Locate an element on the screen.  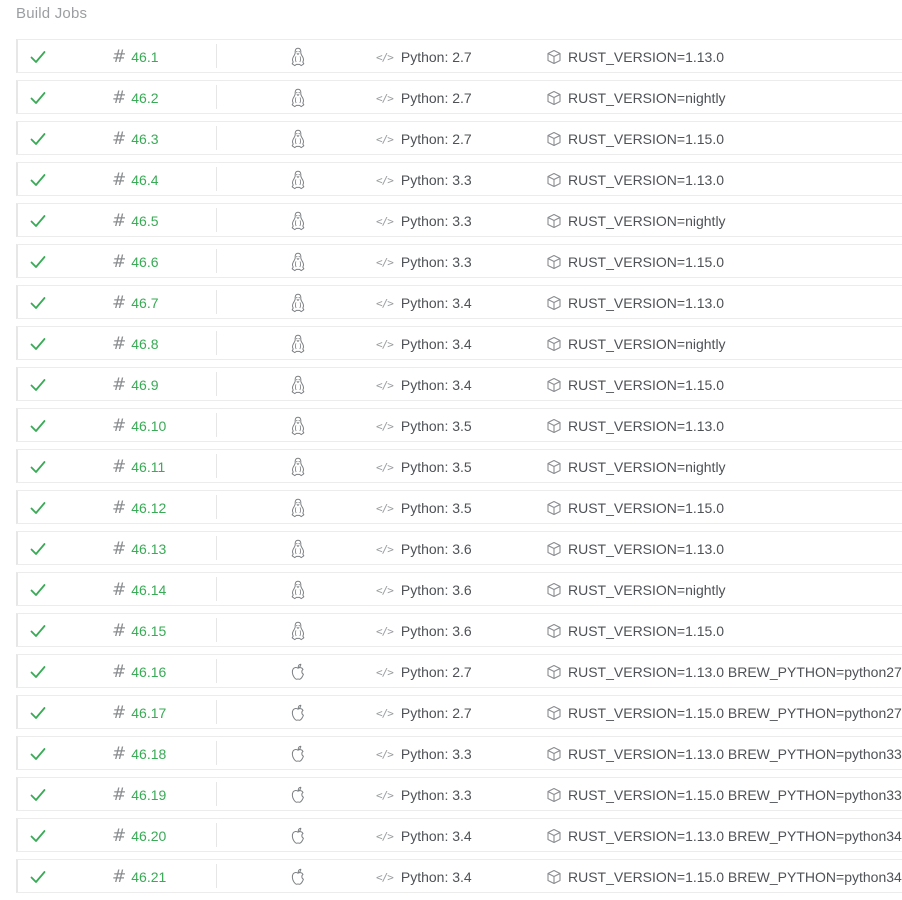
job-number-link: 46.11 is located at coordinates (148, 467).